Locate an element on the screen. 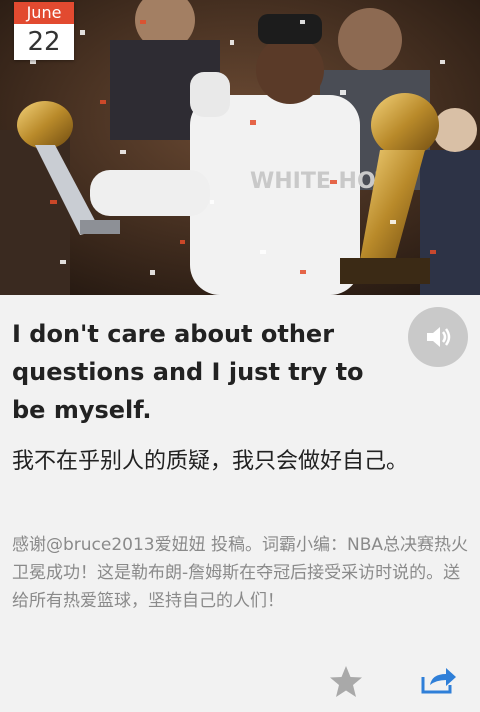 This screenshot has width=480, height=712. date-day: 22 is located at coordinates (44, 42).